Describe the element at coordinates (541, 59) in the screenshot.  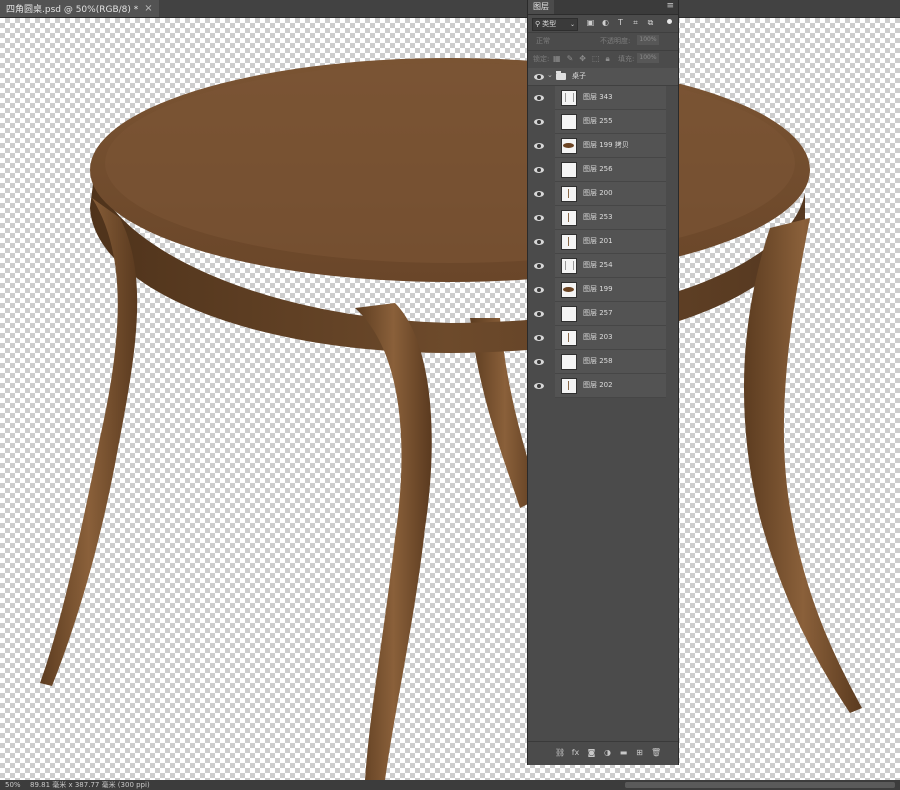
I see `lock-label: 锁定:` at that location.